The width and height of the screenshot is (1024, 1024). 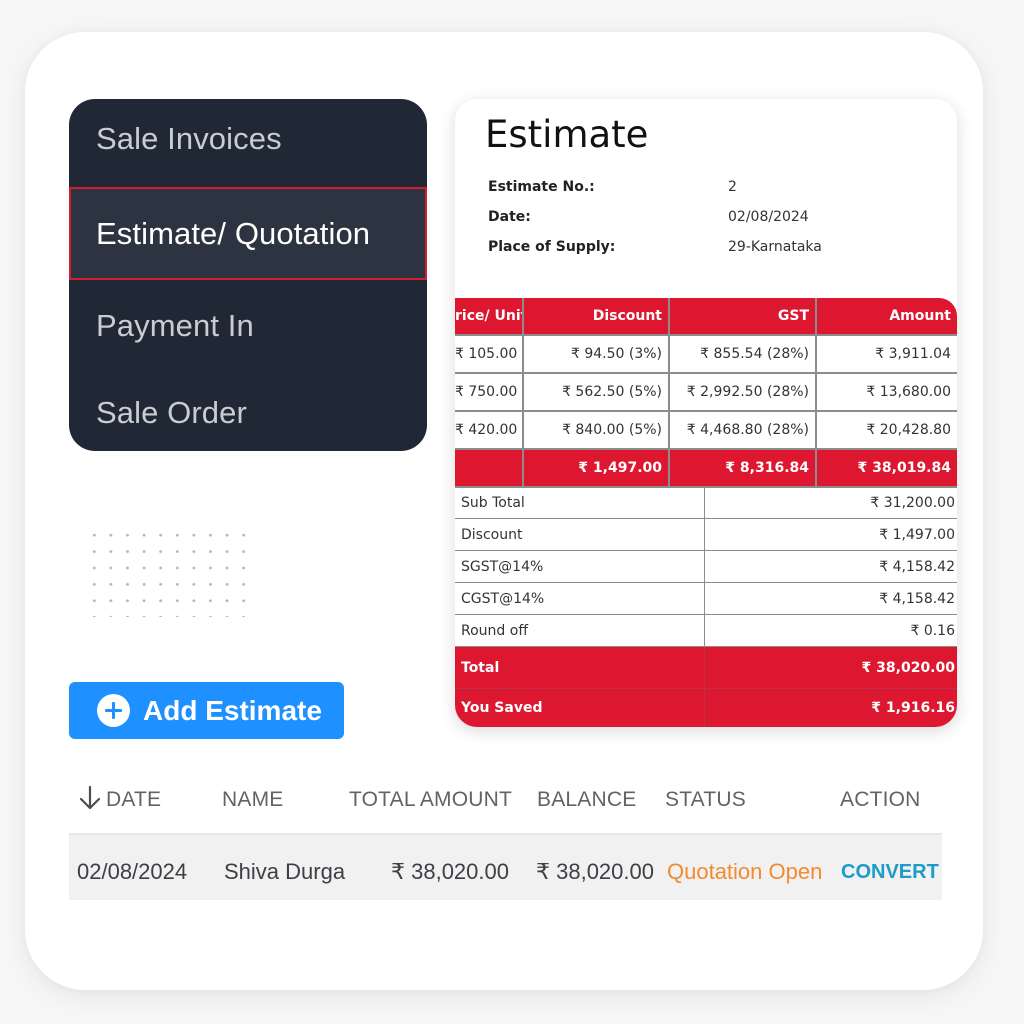 I want to click on menu-item-label: Estimate/ Quotation, so click(x=233, y=233).